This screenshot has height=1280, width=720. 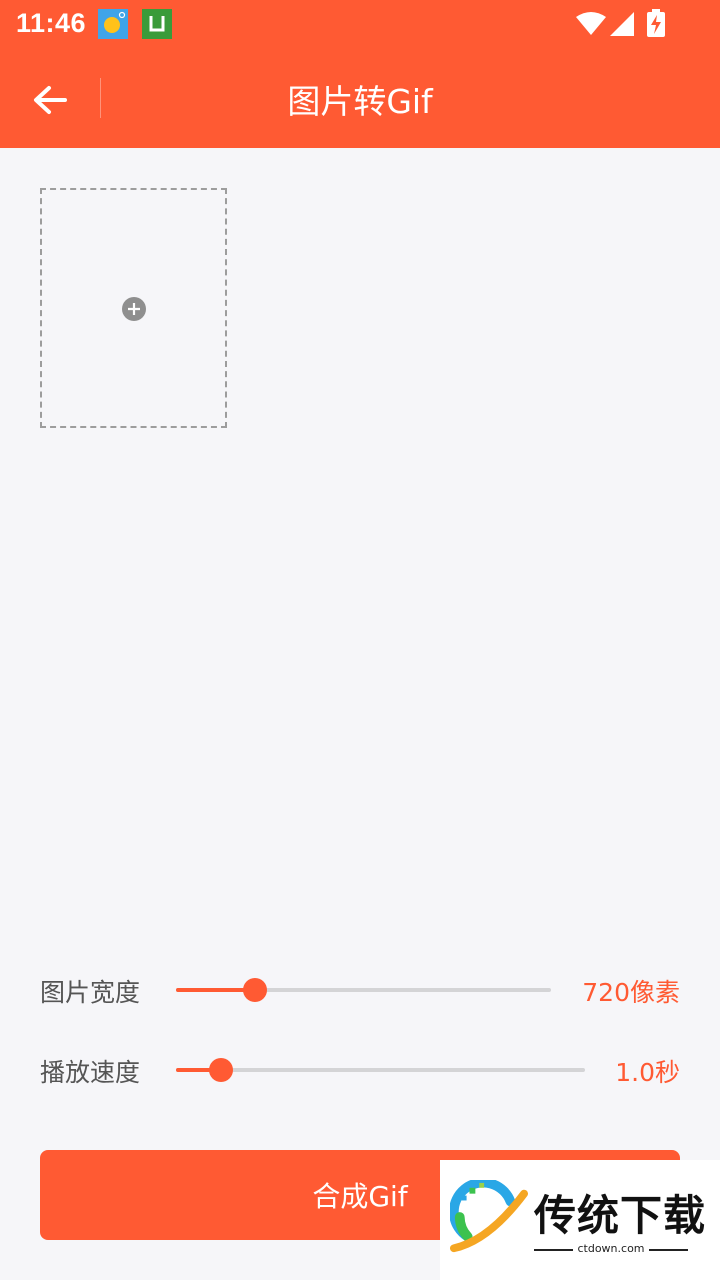 I want to click on back-button, so click(x=50, y=100).